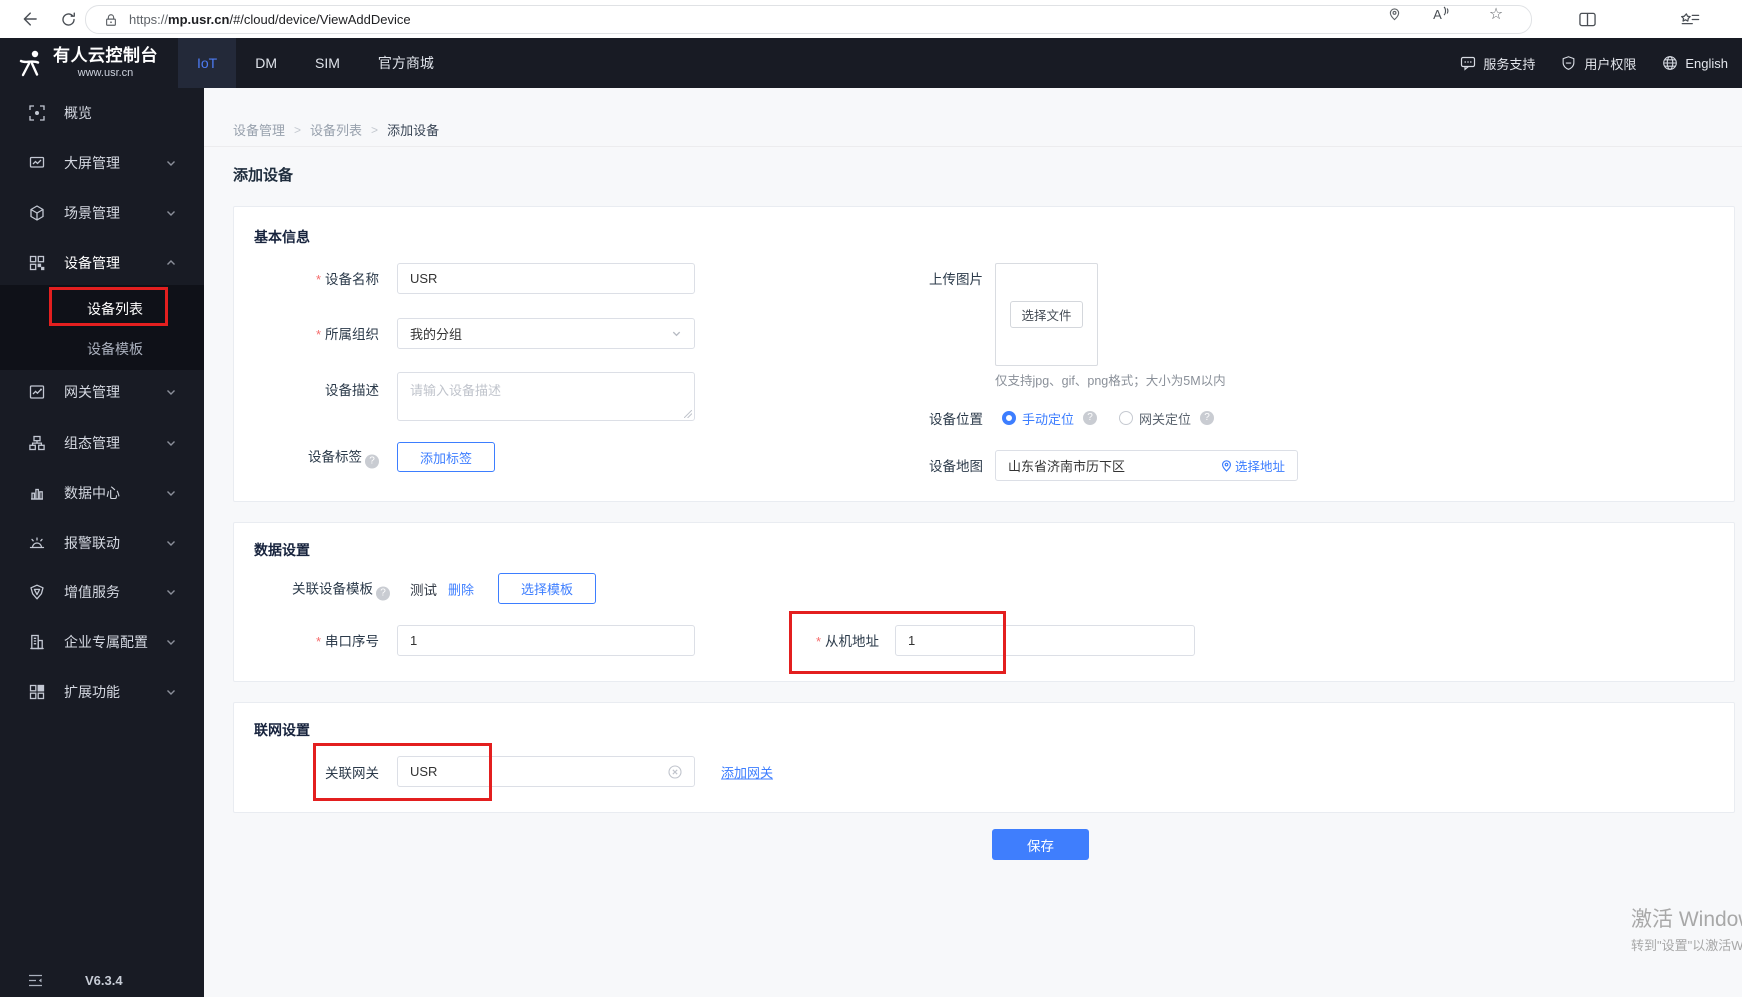  Describe the element at coordinates (1497, 63) in the screenshot. I see `service-support: 服务支持` at that location.